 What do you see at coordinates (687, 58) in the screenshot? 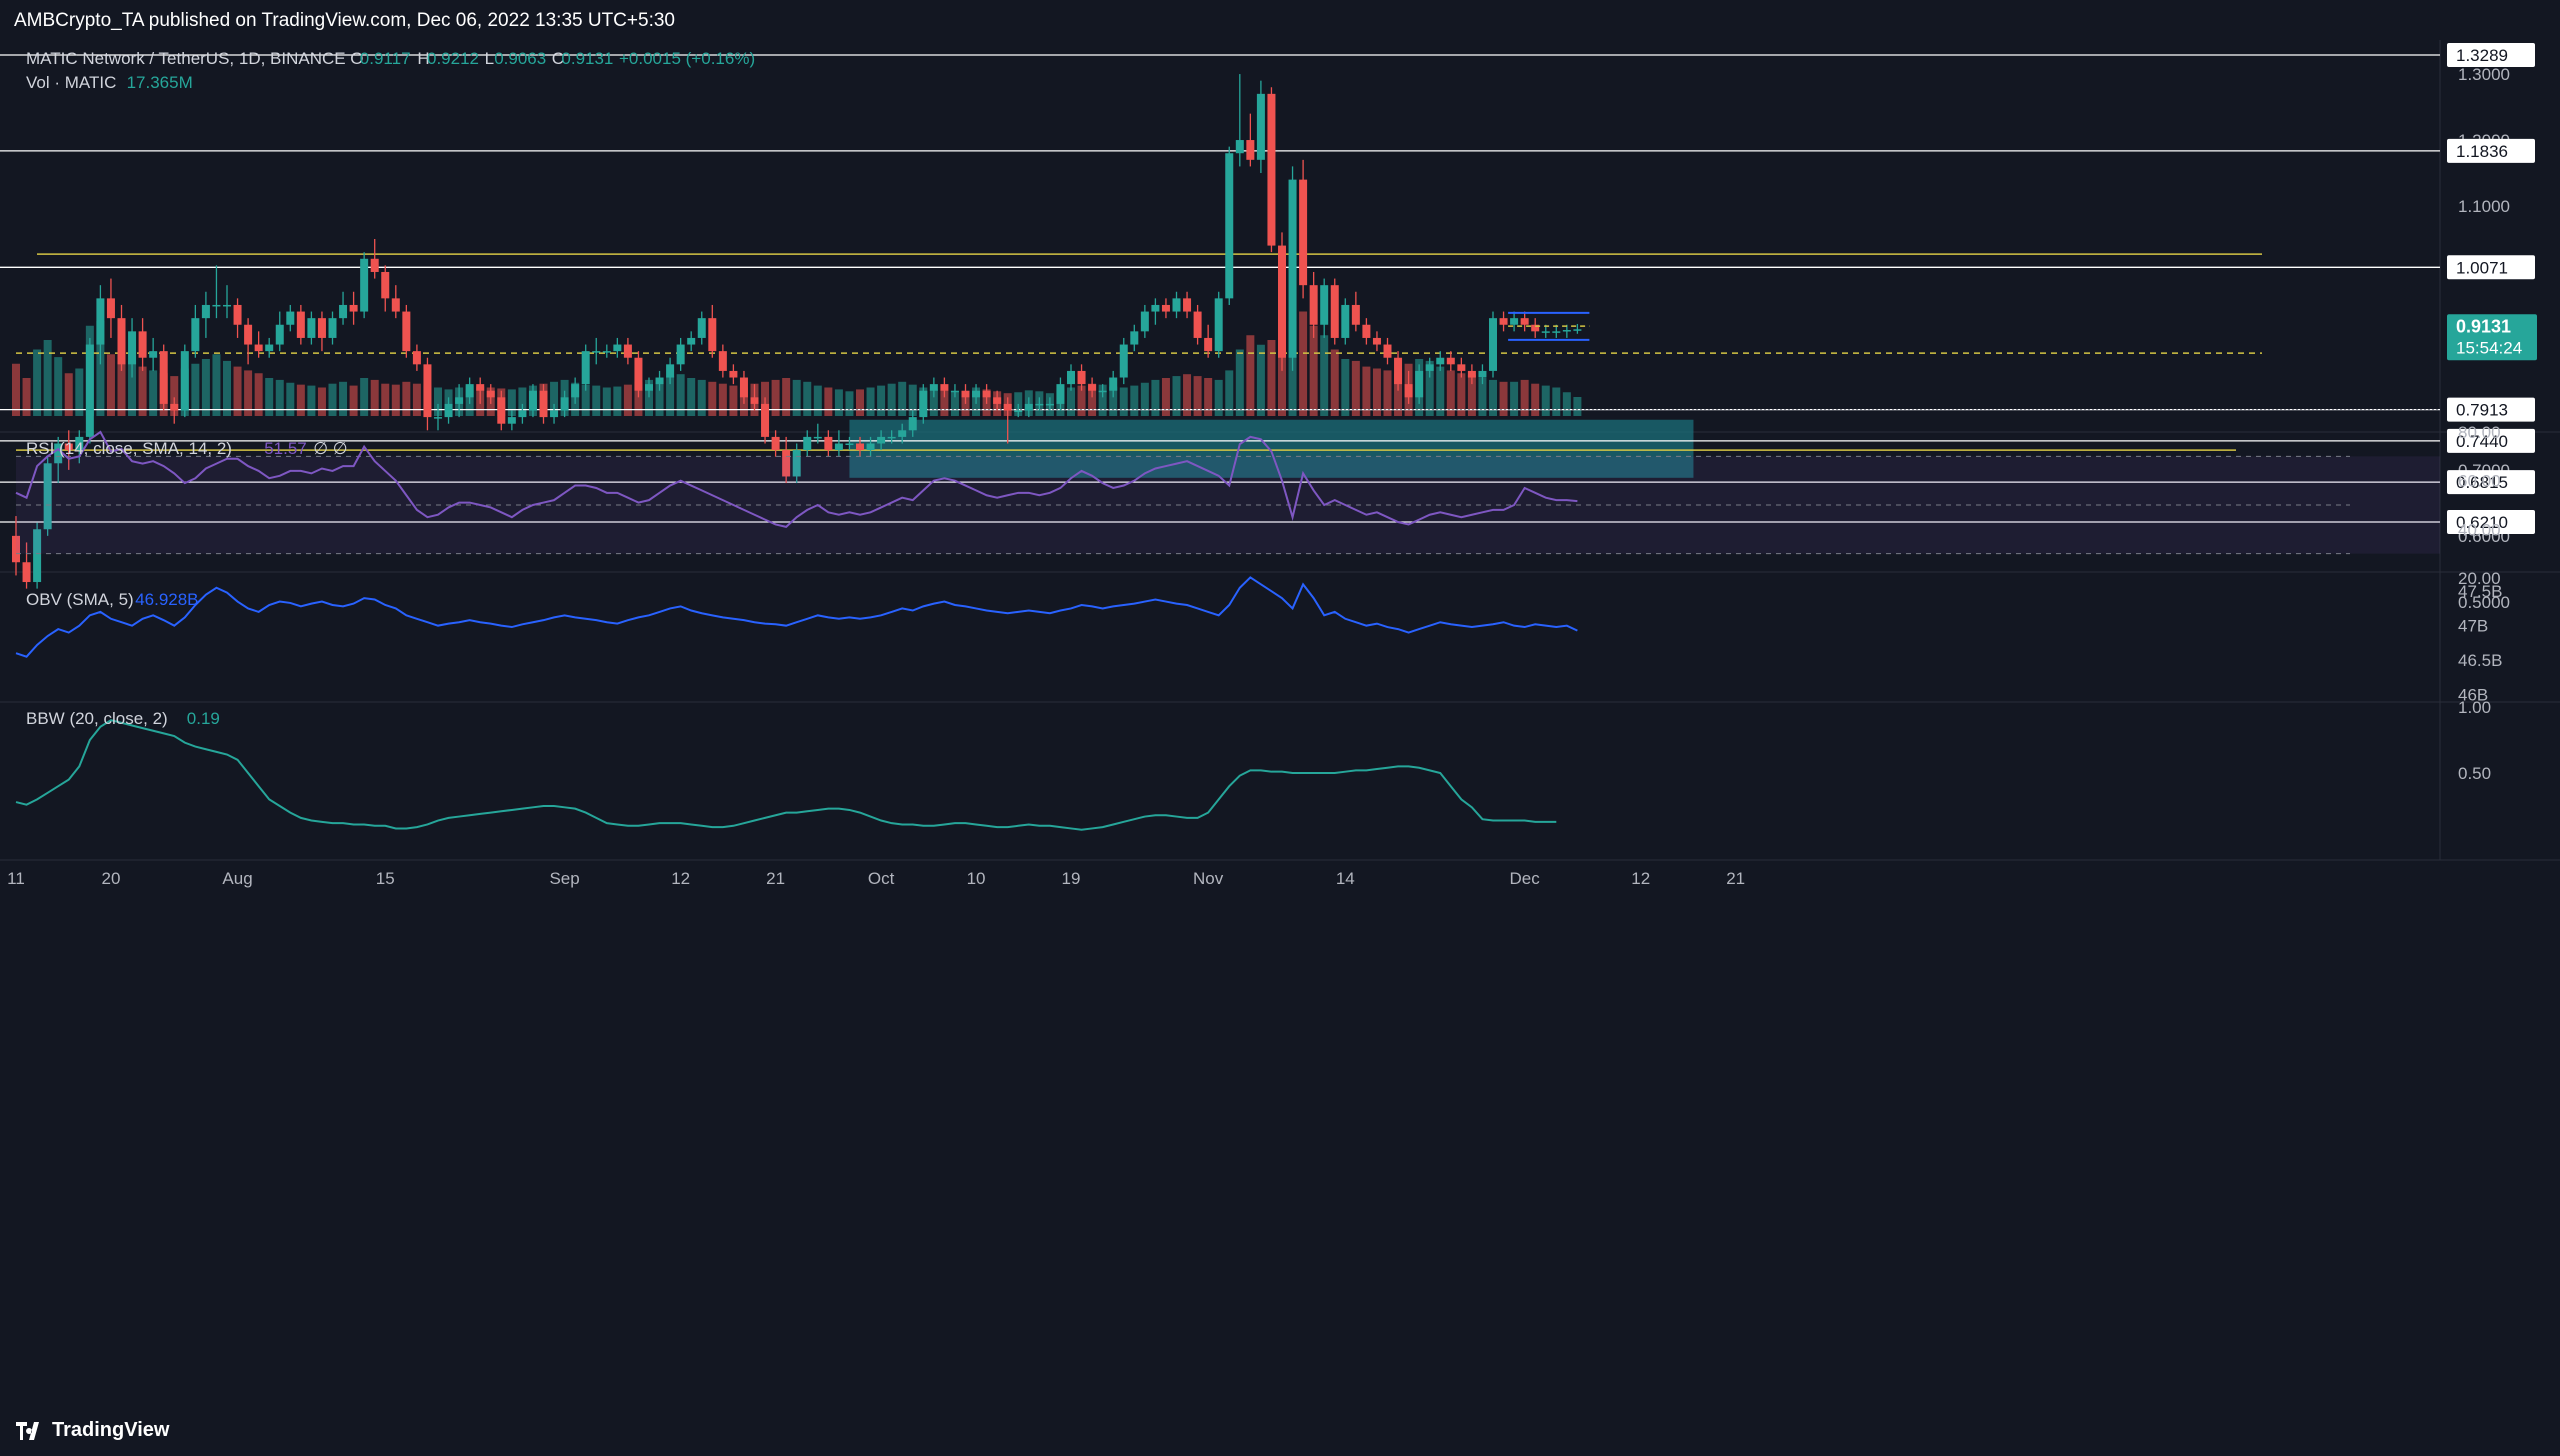
I see `legend-change: +0.0015 (+0.16%)` at bounding box center [687, 58].